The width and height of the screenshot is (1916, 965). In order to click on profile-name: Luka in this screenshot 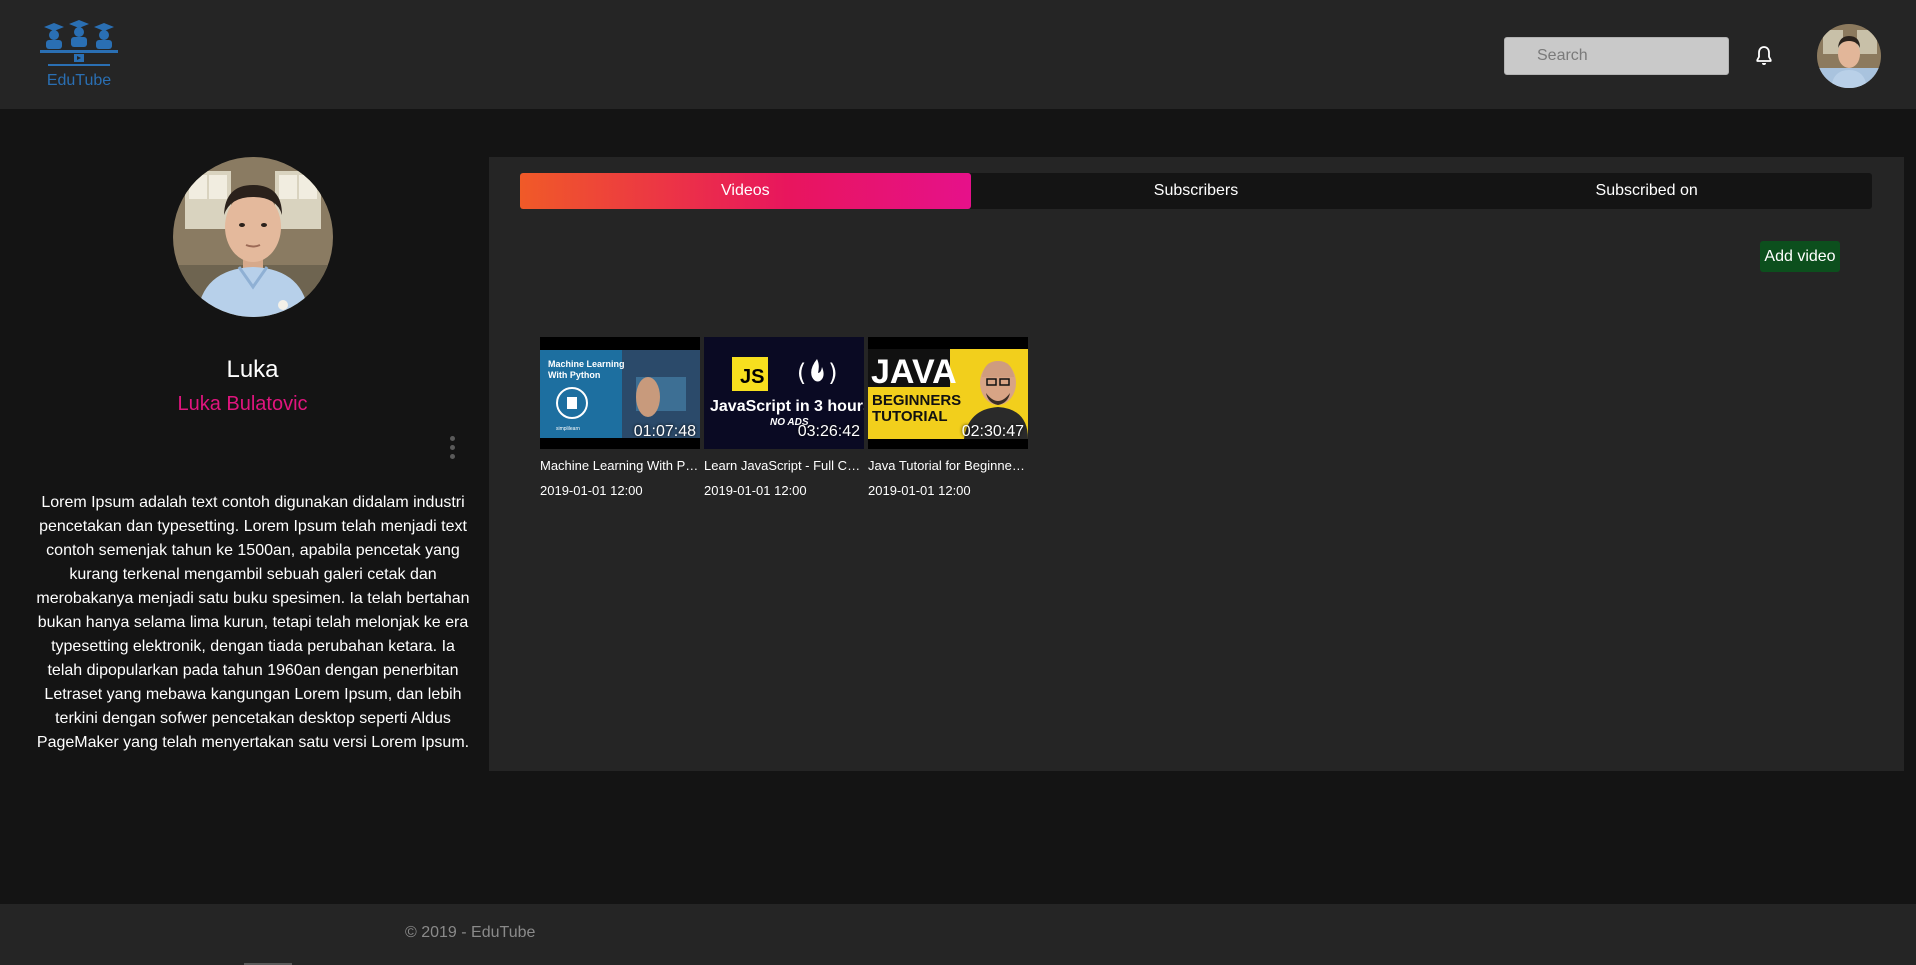, I will do `click(252, 369)`.